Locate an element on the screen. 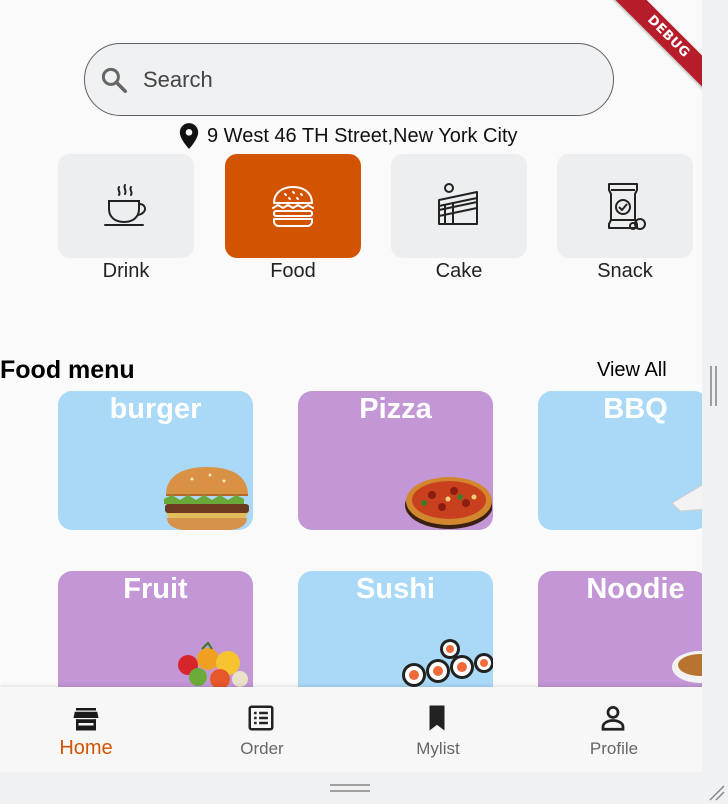  bookmark-icon is located at coordinates (437, 718).